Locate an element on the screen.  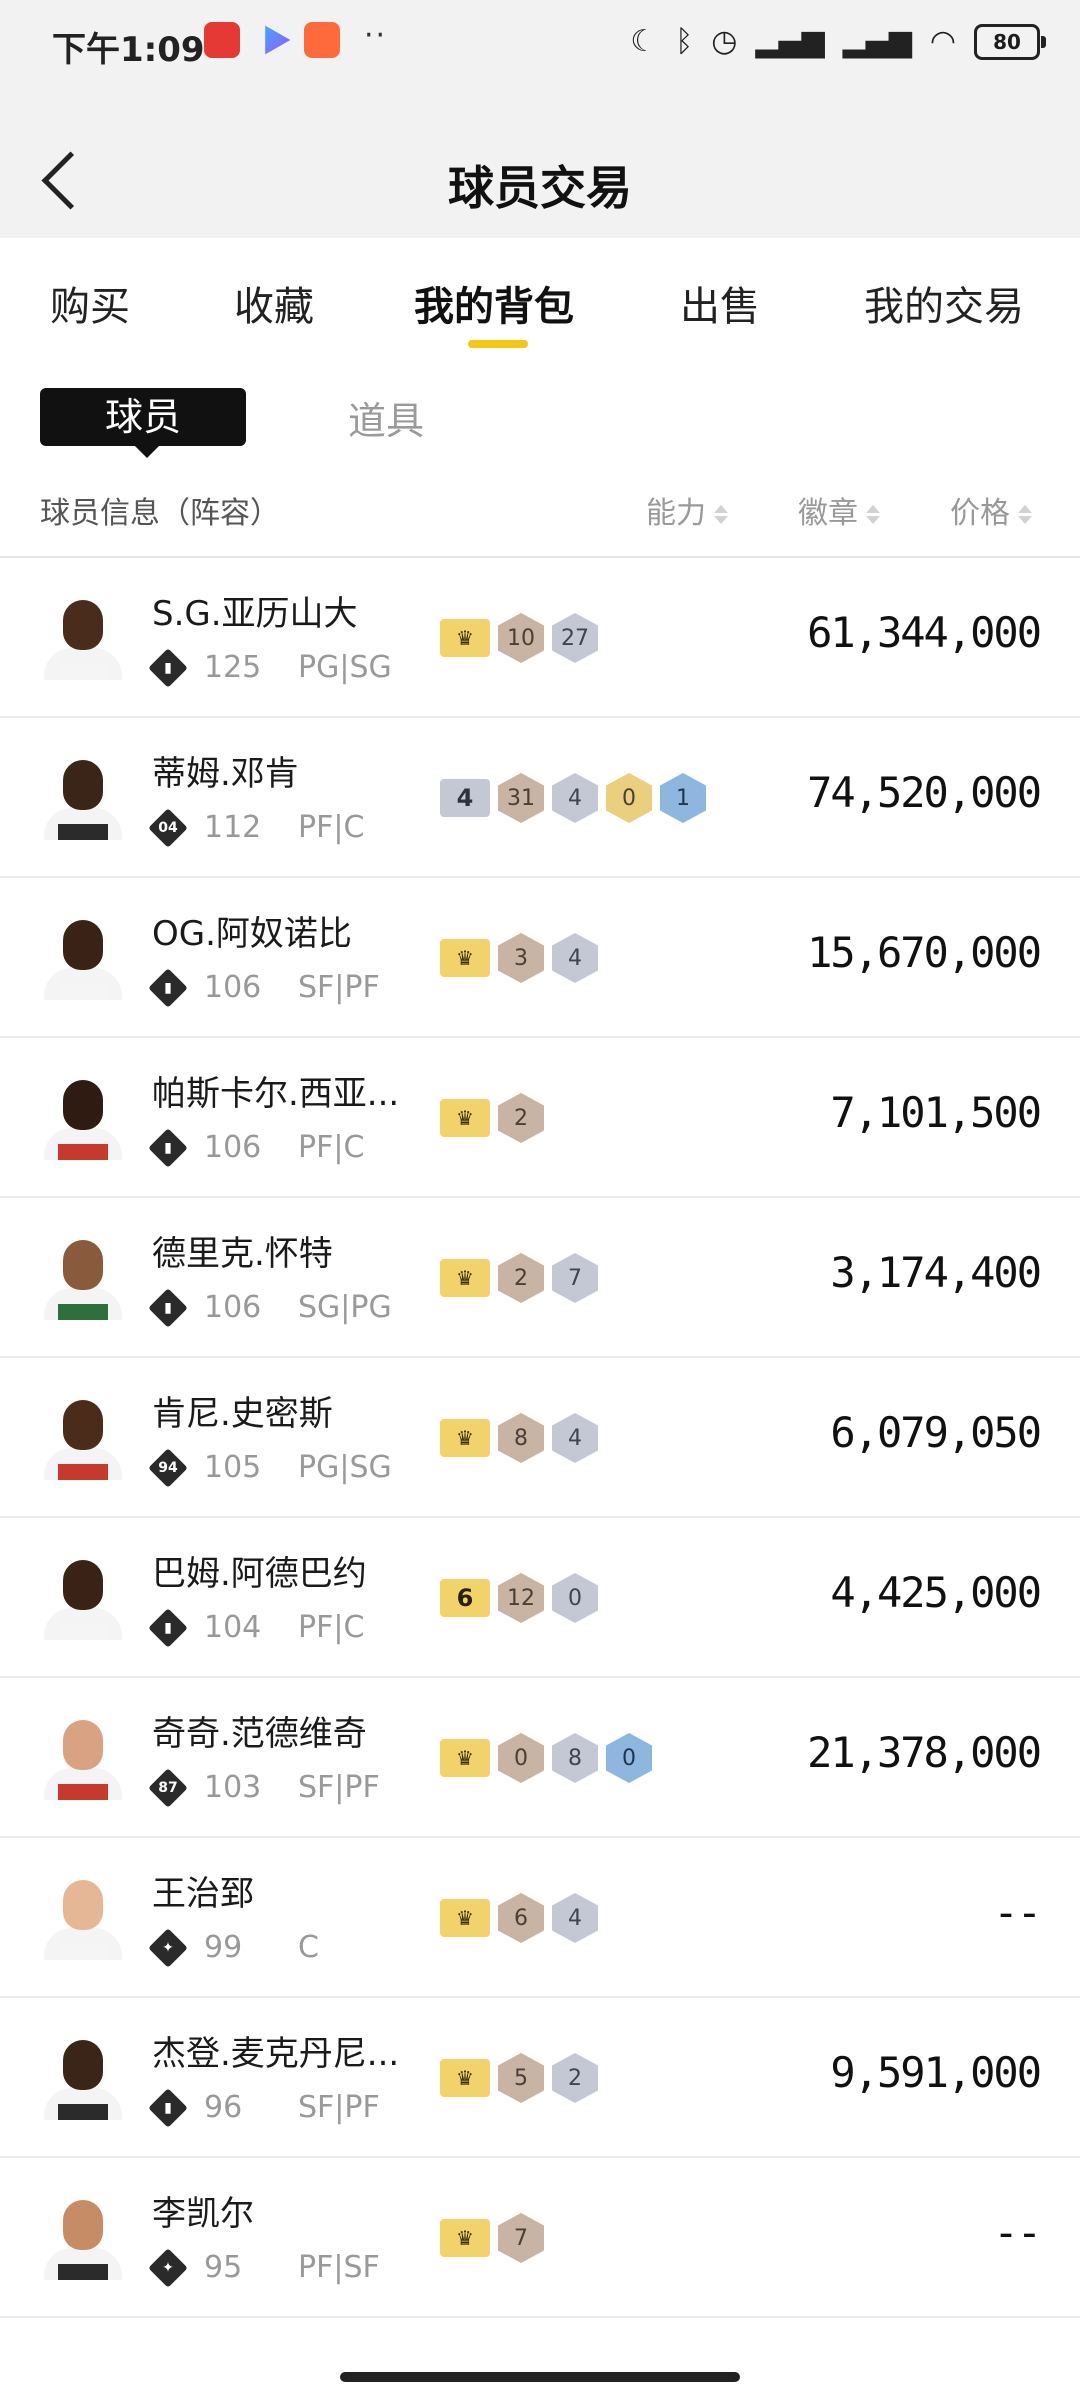
player-position: PF|SF is located at coordinates (339, 2267).